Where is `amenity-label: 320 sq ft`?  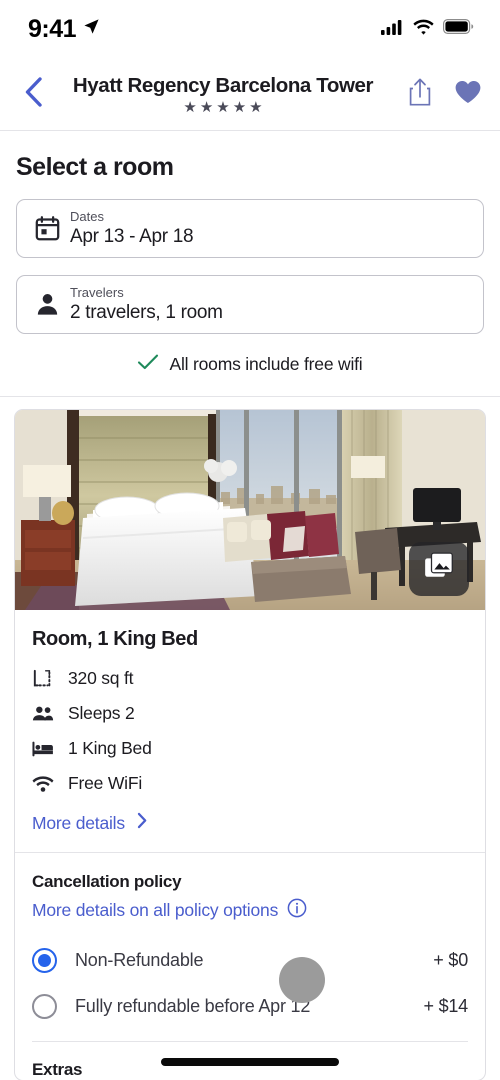
amenity-label: 320 sq ft is located at coordinates (101, 678).